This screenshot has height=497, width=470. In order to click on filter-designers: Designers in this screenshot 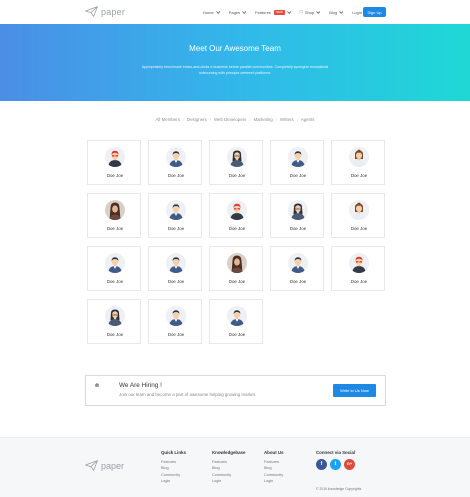, I will do `click(197, 119)`.